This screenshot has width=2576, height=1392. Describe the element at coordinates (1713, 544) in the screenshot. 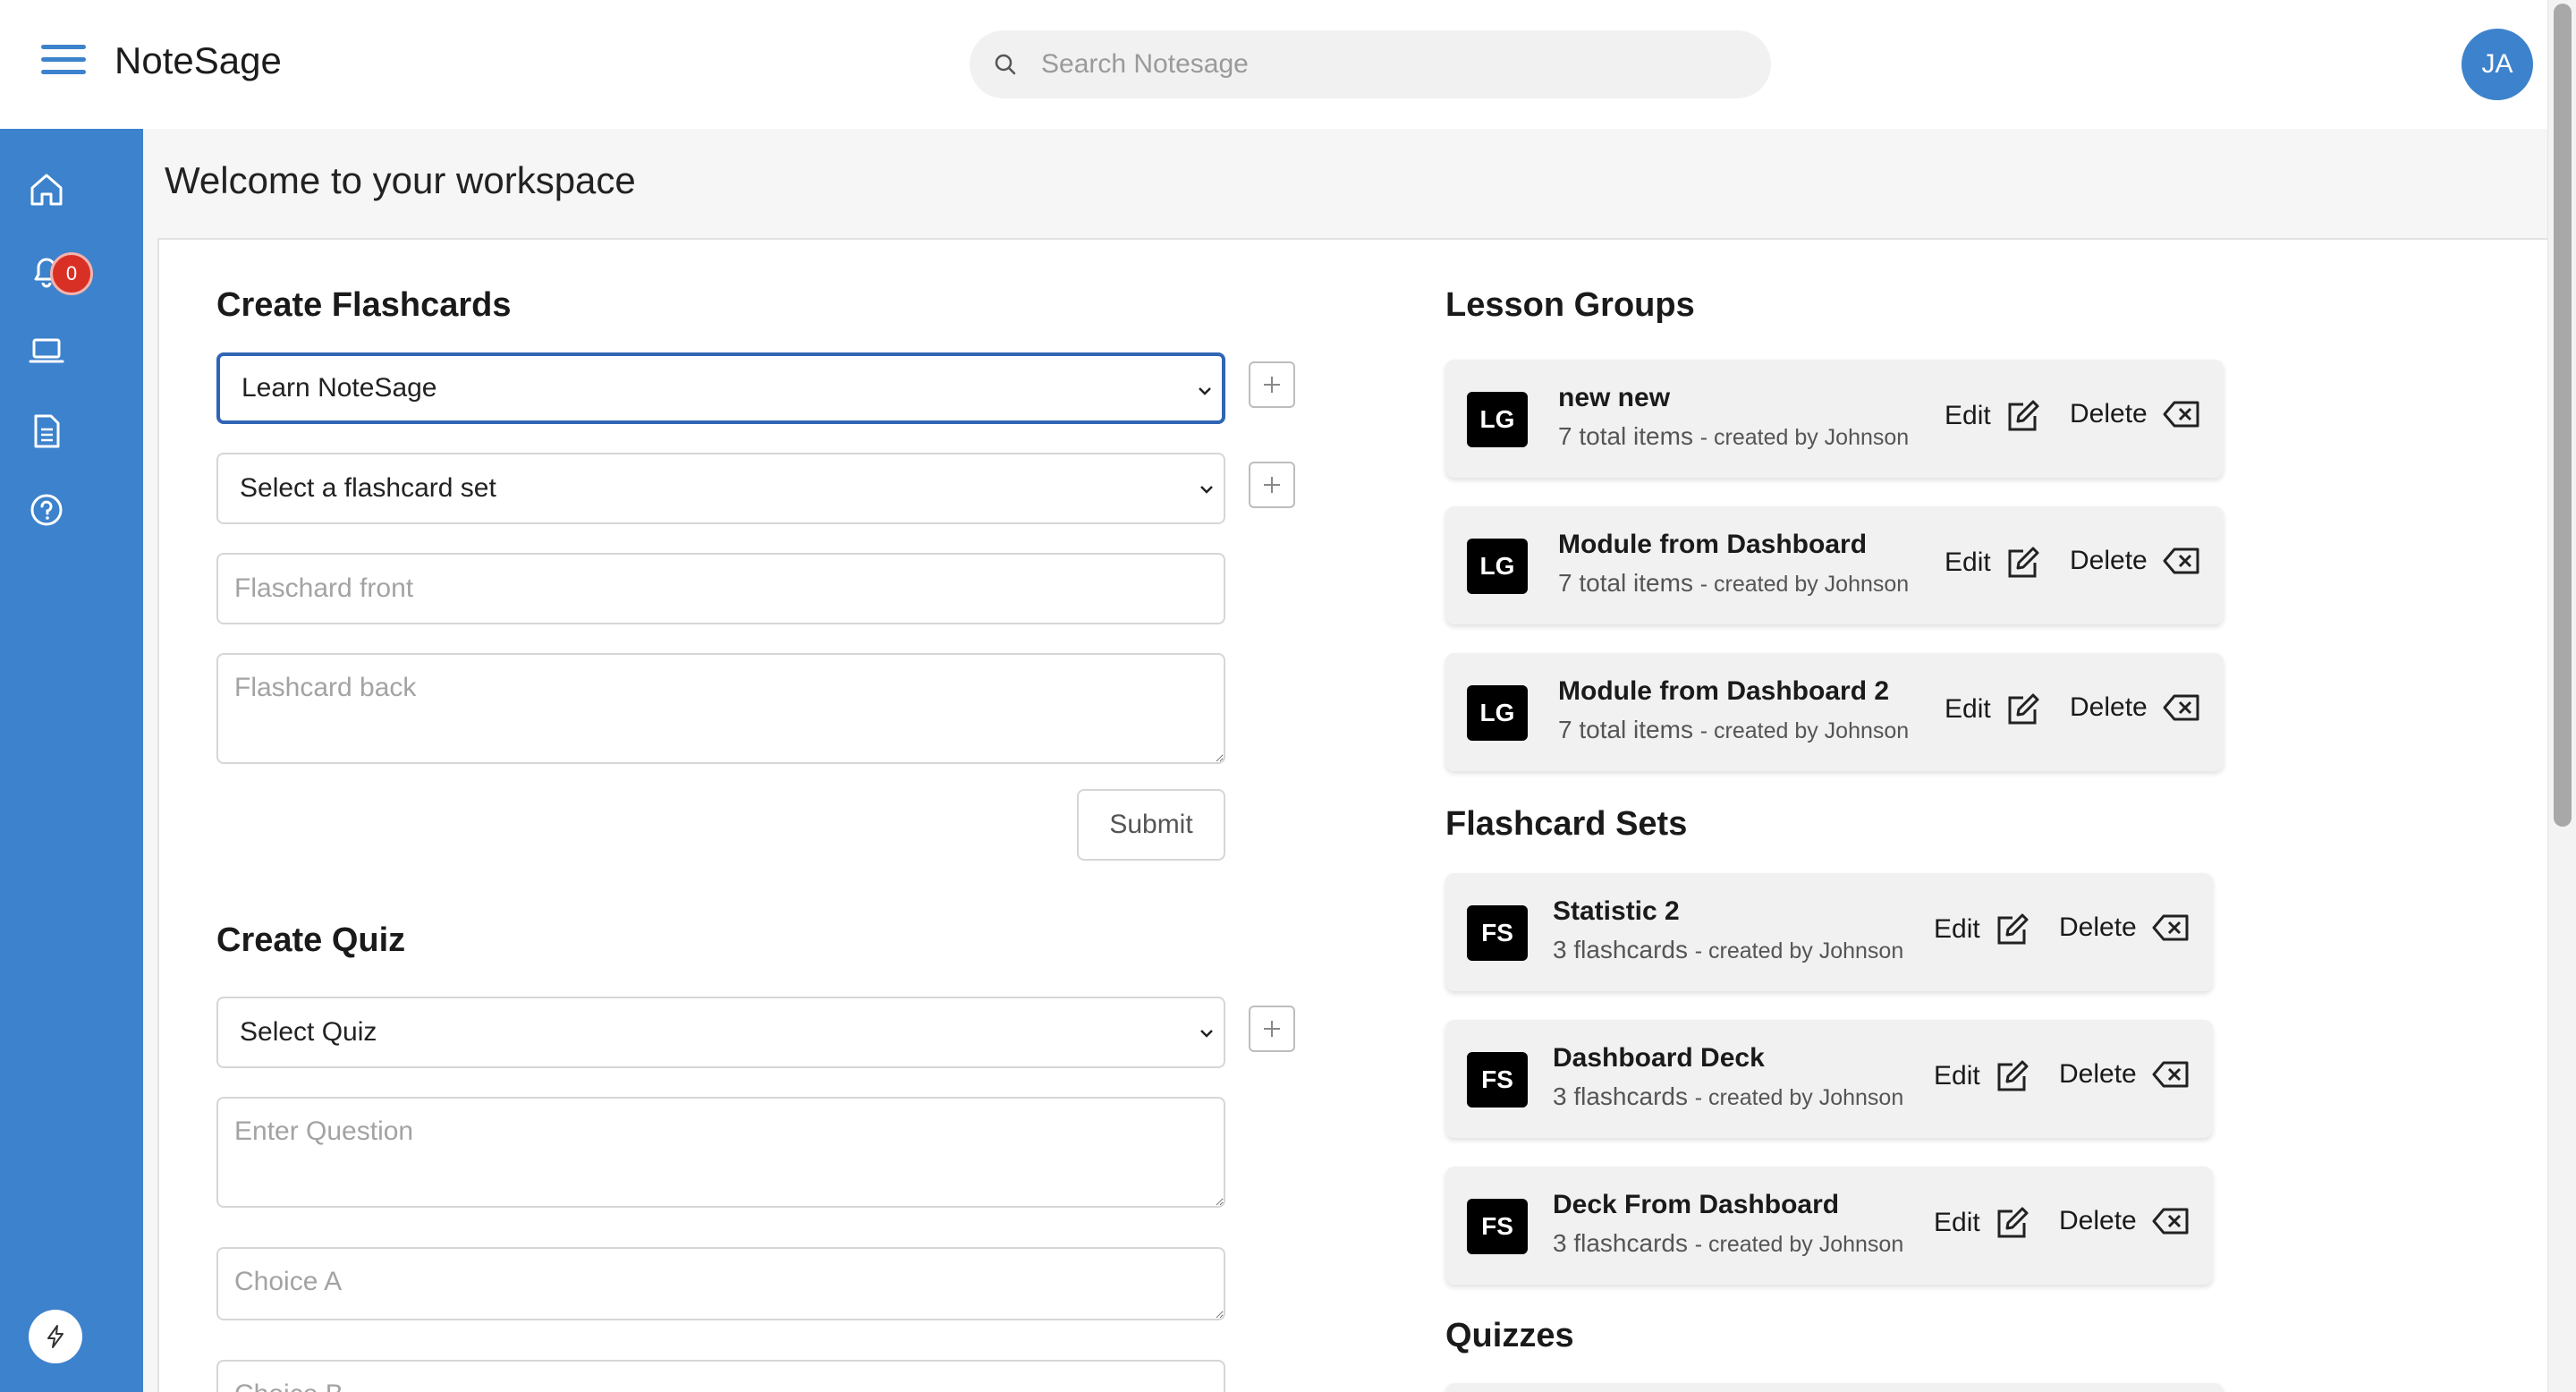

I see `lesson-group-name: Module from Dashboard` at that location.